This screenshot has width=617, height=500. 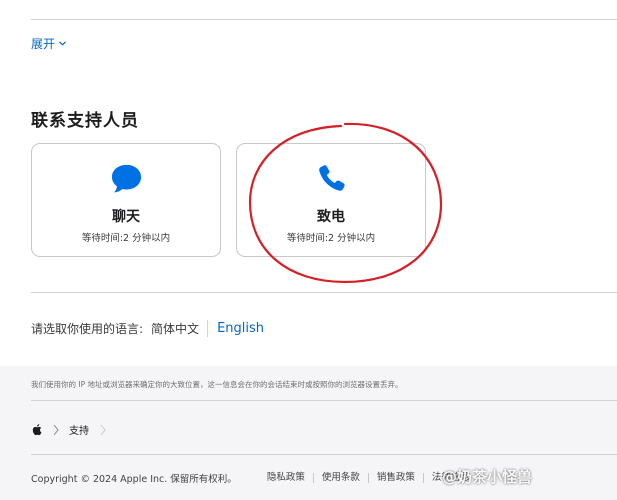 I want to click on footer-bottom-divider, so click(x=324, y=454).